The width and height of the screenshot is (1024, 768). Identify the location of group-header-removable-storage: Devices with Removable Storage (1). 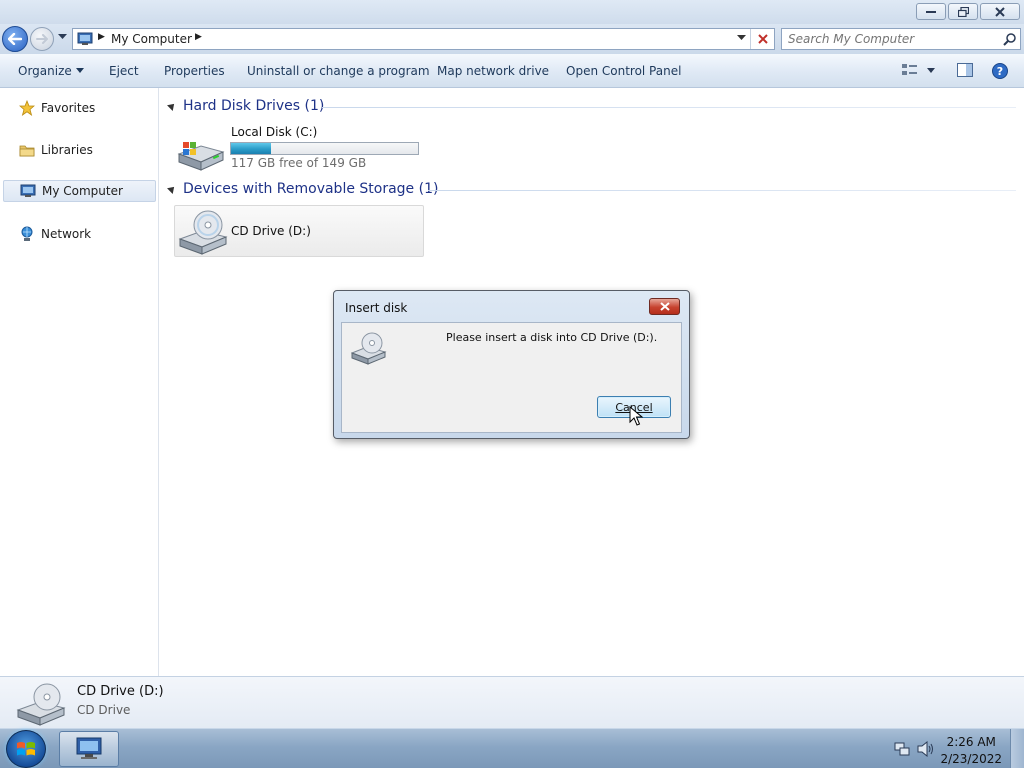
(303, 189).